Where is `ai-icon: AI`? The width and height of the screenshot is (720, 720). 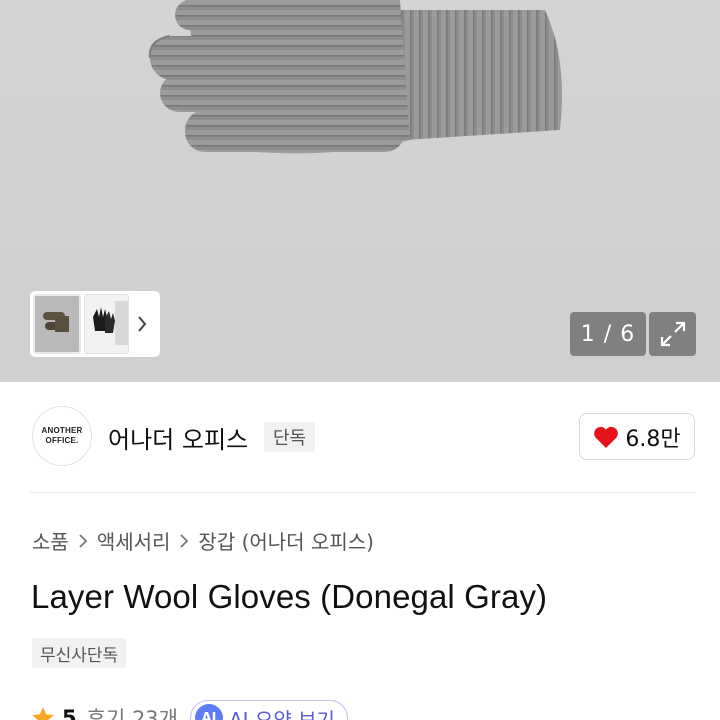 ai-icon: AI is located at coordinates (208, 712).